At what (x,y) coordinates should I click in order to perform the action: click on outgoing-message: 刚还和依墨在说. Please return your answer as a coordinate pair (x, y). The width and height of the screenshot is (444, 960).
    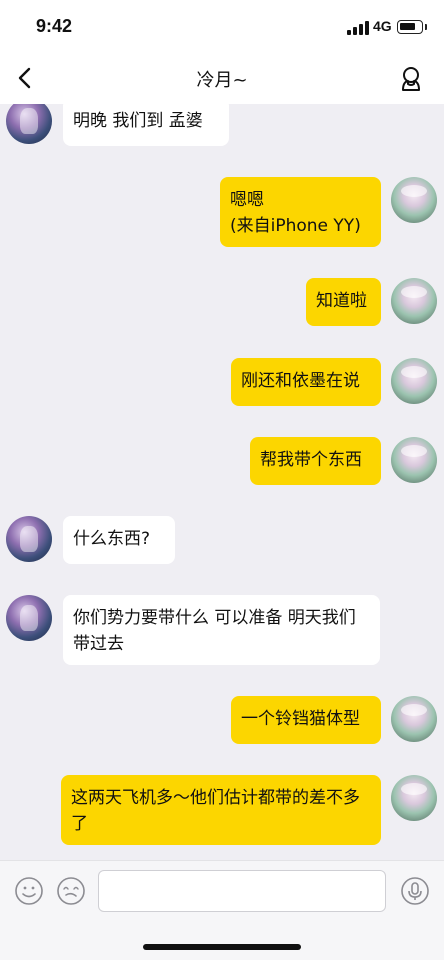
    Looking at the image, I should click on (306, 382).